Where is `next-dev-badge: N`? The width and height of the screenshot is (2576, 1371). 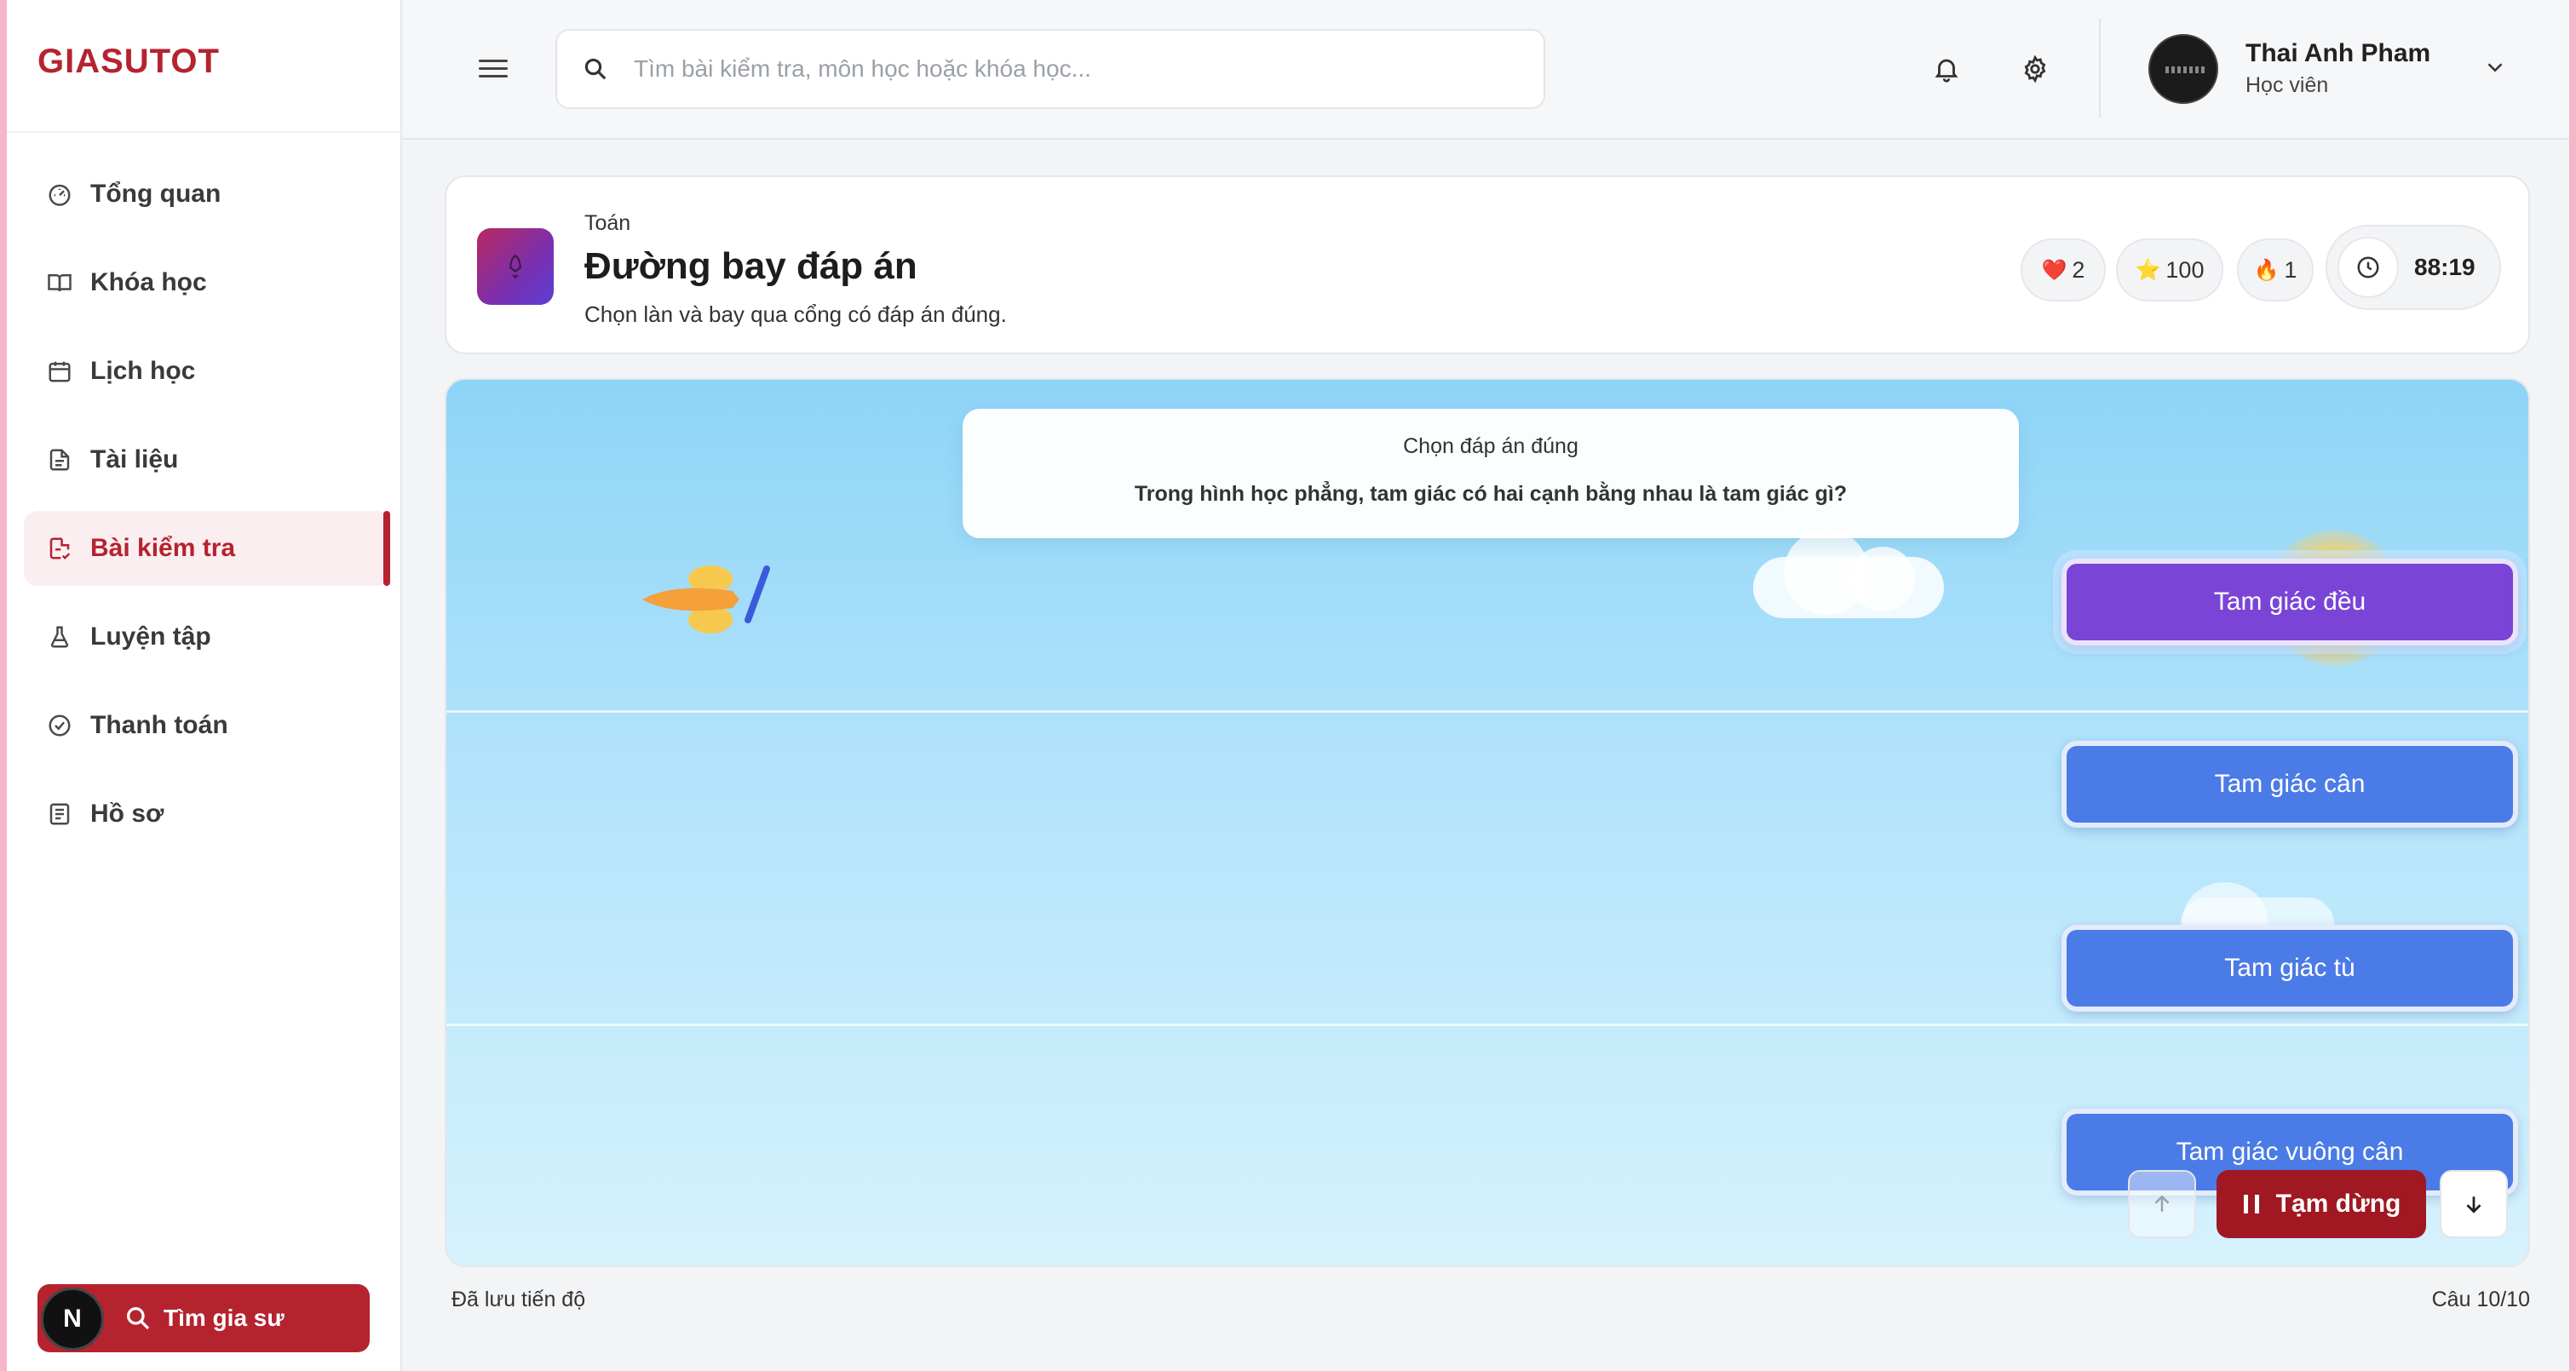
next-dev-badge: N is located at coordinates (73, 1319).